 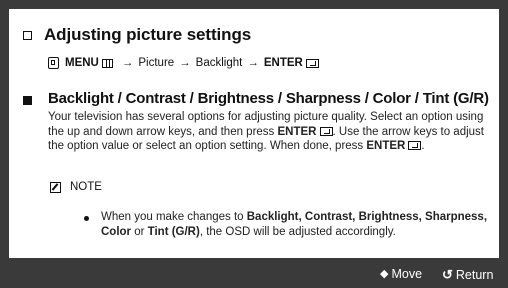 I want to click on section-title: Adjusting picture settings, so click(x=148, y=34).